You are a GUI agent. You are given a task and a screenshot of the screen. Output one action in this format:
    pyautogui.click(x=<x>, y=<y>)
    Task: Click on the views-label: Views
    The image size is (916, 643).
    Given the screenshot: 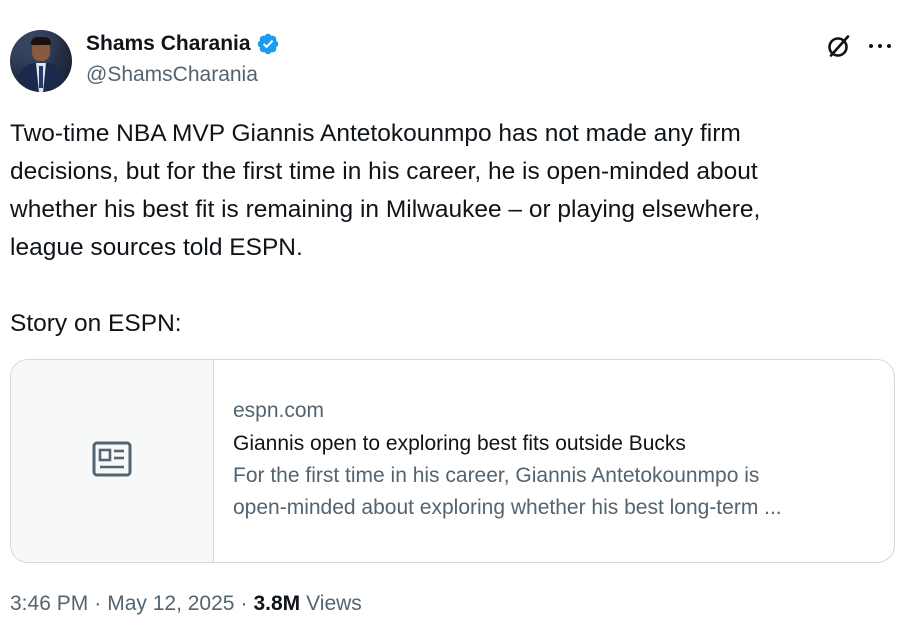 What is the action you would take?
    pyautogui.click(x=334, y=603)
    